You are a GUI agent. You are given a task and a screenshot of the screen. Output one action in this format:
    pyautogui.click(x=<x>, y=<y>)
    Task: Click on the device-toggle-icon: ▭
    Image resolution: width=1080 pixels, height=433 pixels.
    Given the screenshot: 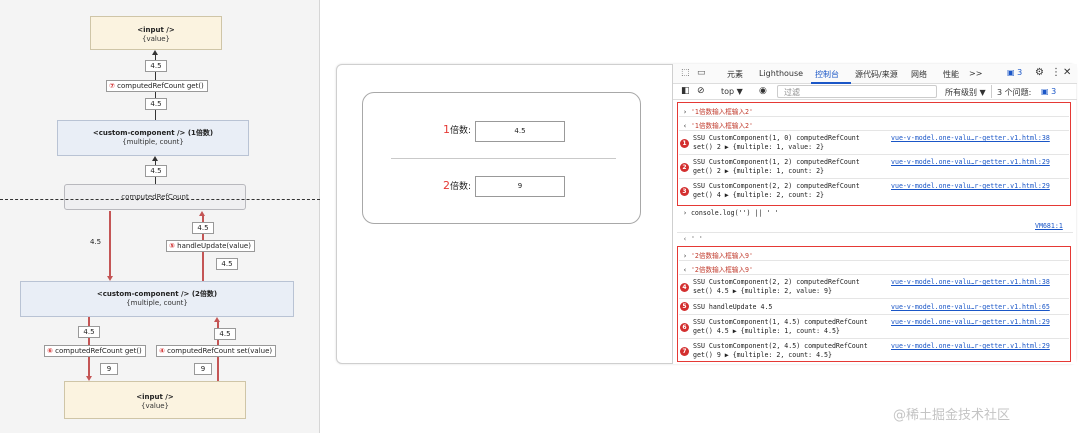 What is the action you would take?
    pyautogui.click(x=701, y=73)
    